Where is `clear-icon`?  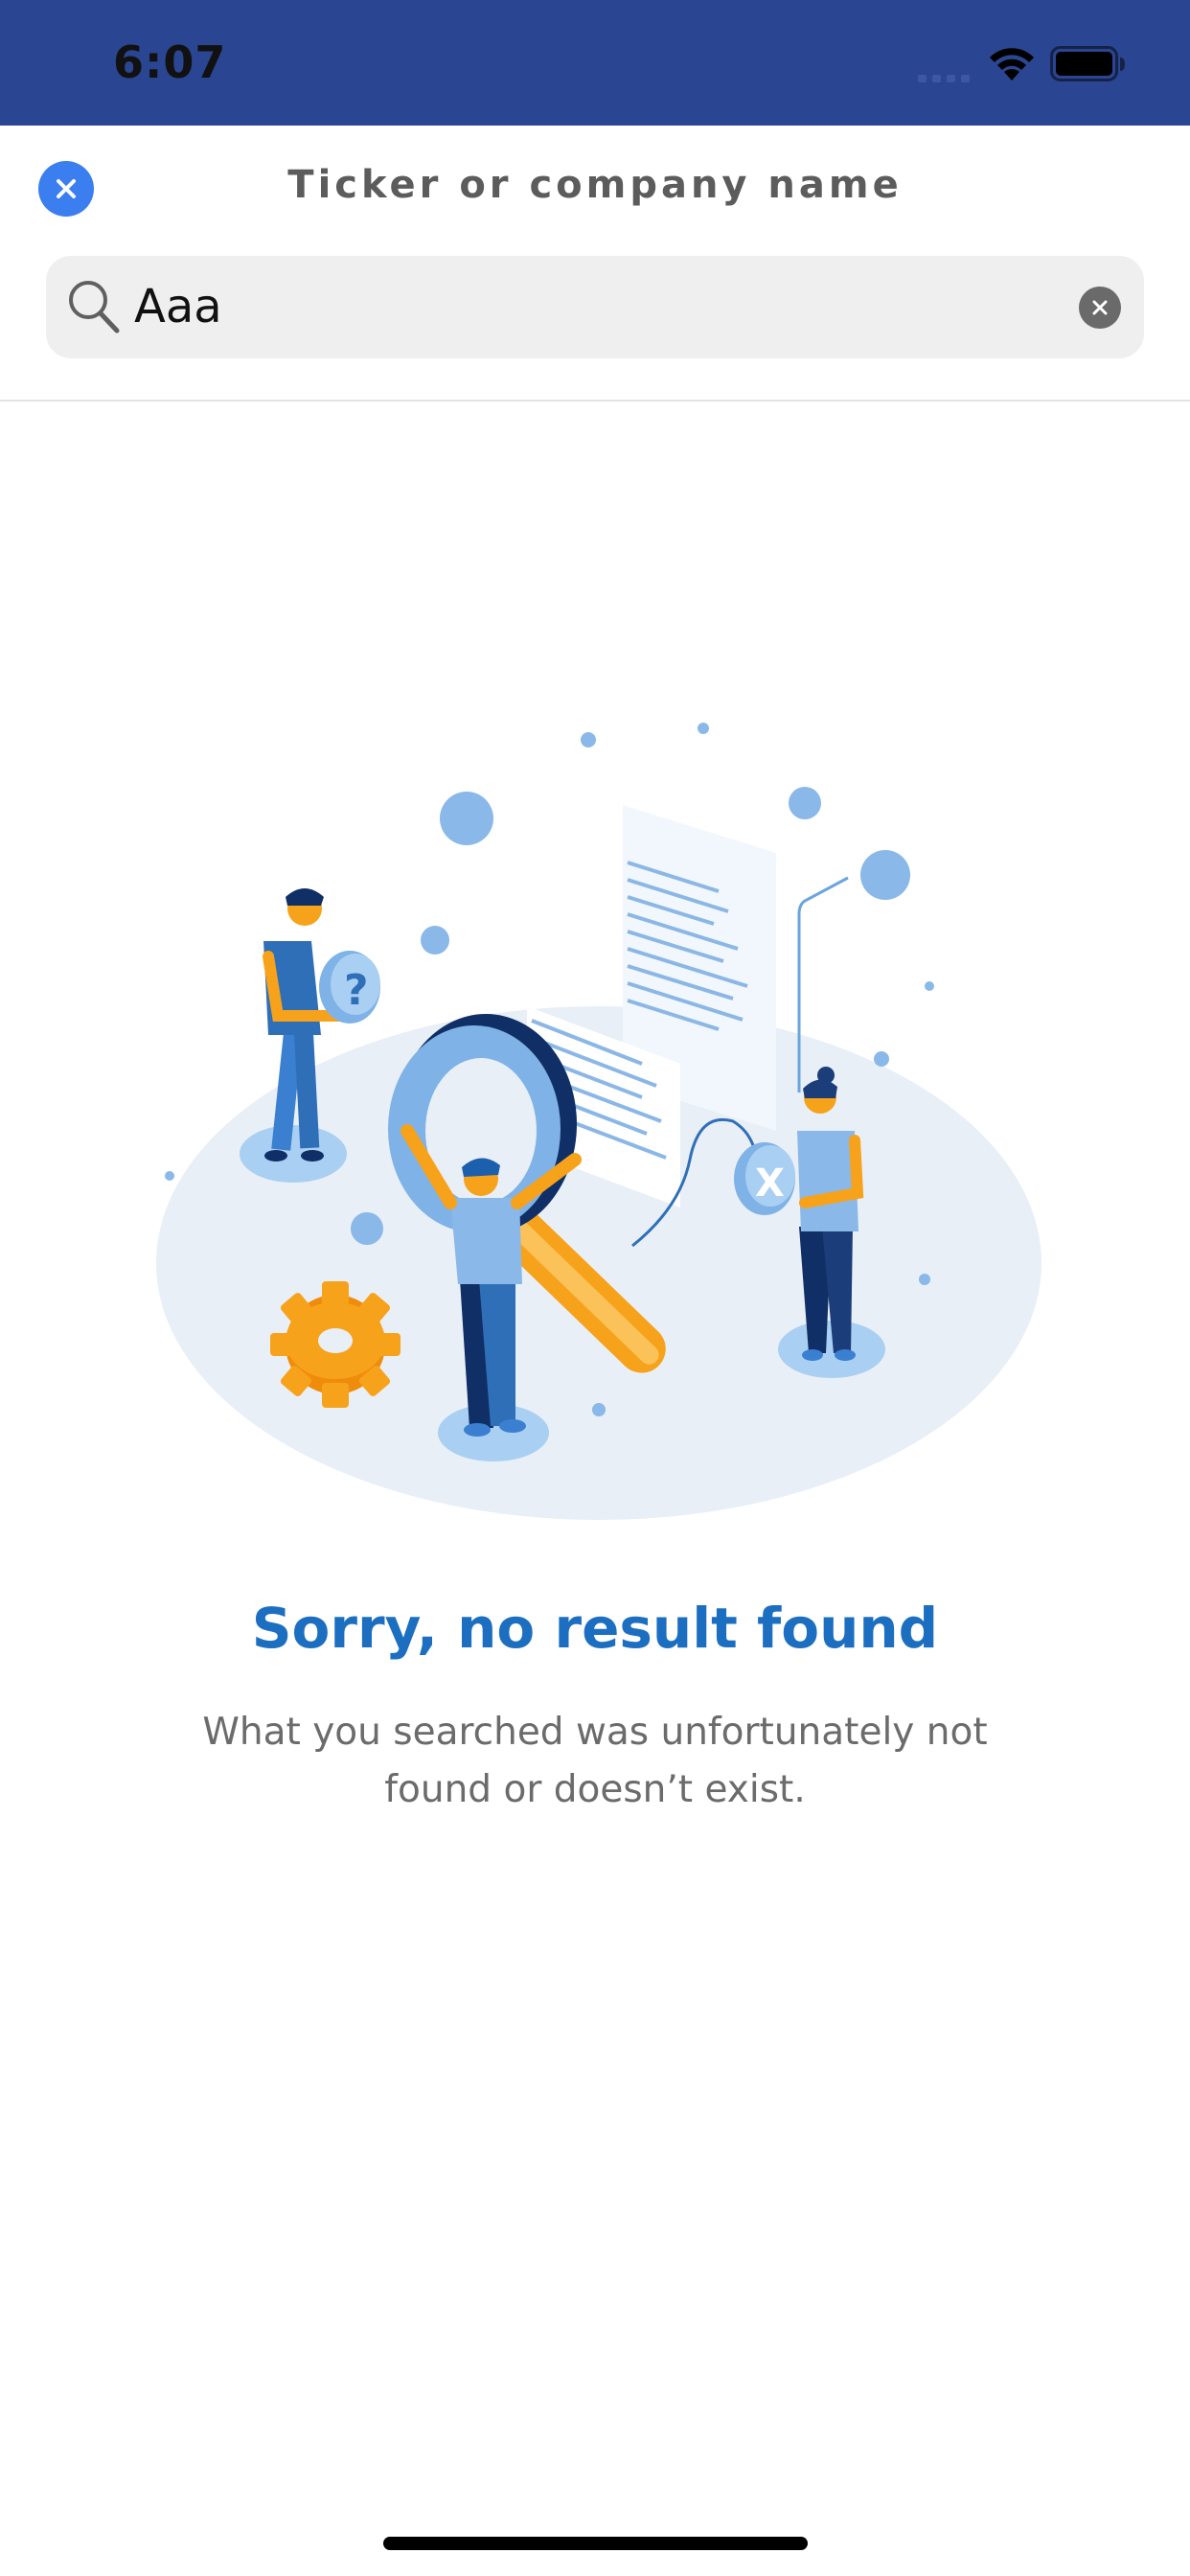 clear-icon is located at coordinates (1100, 307).